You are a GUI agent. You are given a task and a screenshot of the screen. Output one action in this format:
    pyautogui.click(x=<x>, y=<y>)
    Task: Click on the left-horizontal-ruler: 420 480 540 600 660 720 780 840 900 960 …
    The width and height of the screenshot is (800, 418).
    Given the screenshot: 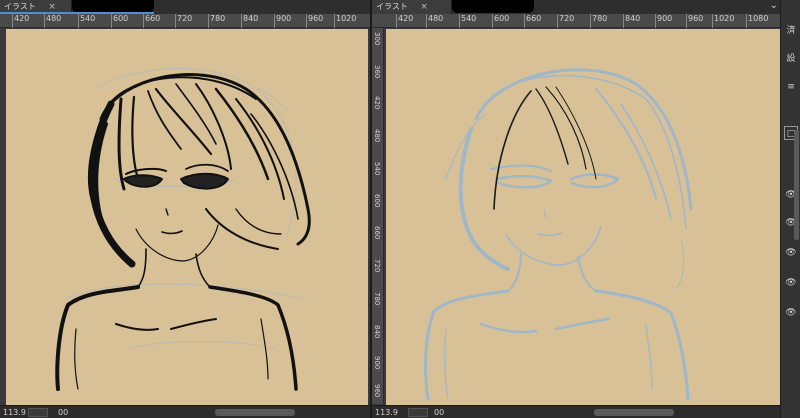 What is the action you would take?
    pyautogui.click(x=185, y=21)
    